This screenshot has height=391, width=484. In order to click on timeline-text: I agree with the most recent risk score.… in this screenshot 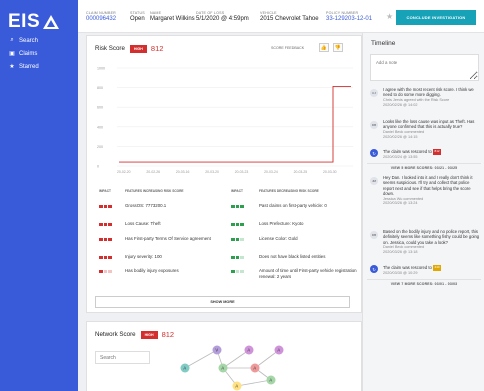, I will do `click(432, 97)`.